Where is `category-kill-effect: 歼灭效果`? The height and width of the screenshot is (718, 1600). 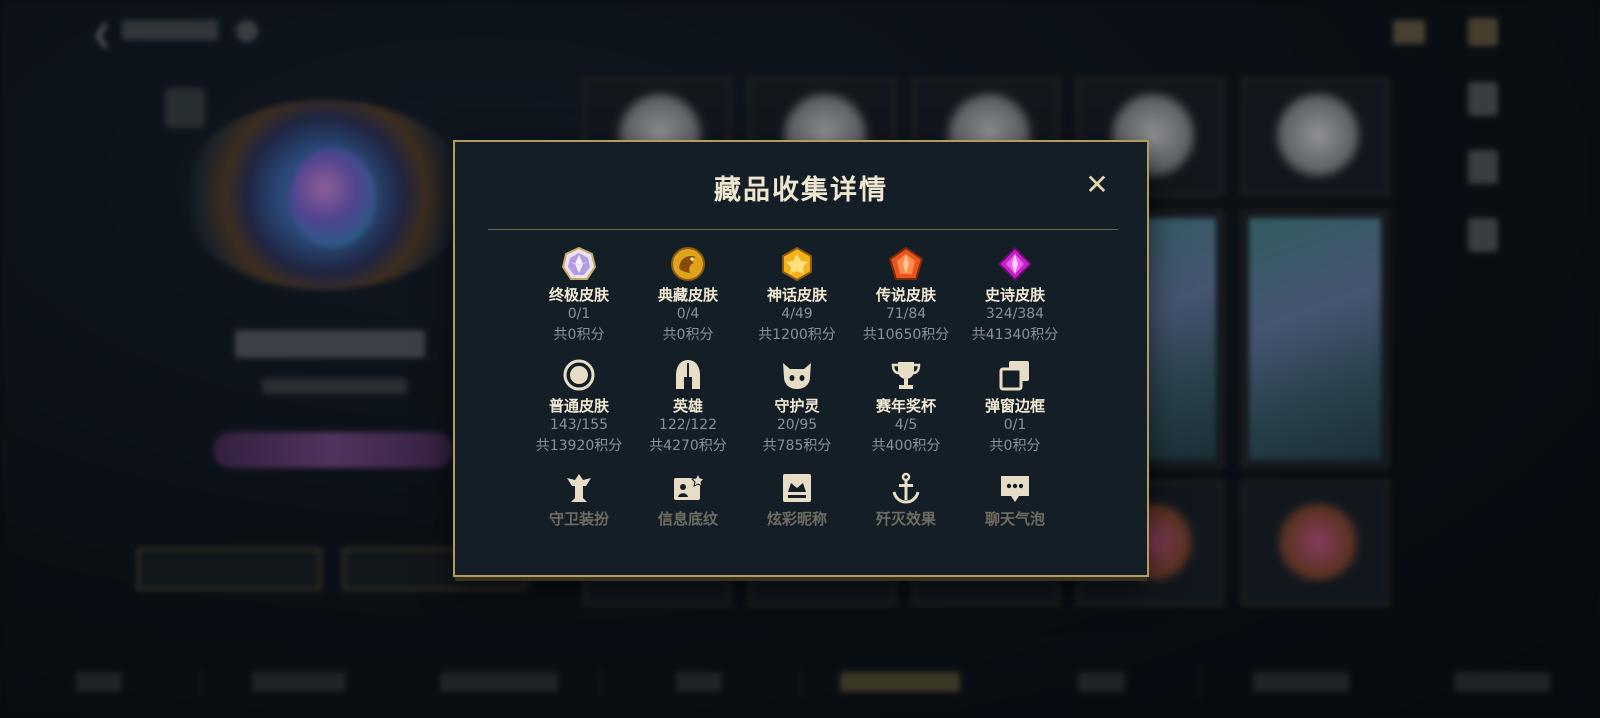 category-kill-effect: 歼灭效果 is located at coordinates (906, 499).